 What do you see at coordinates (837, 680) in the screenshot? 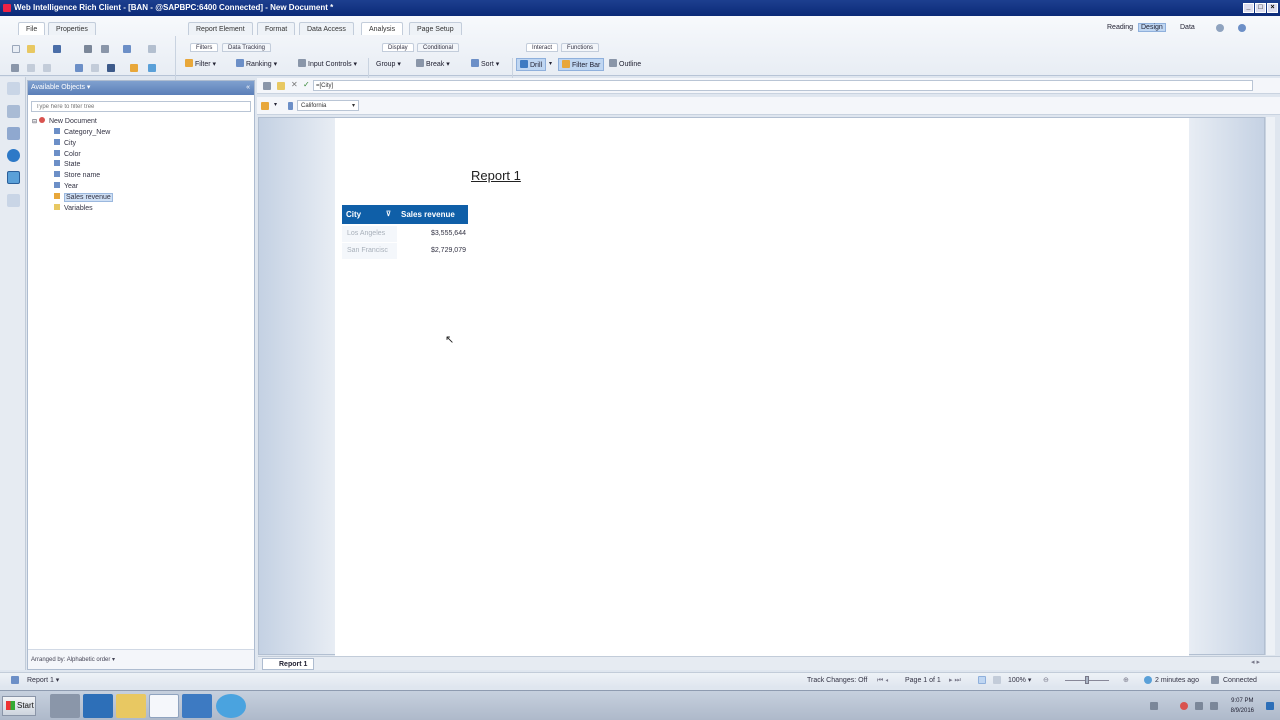
I see `track-changes-status: Track Changes: Off` at bounding box center [837, 680].